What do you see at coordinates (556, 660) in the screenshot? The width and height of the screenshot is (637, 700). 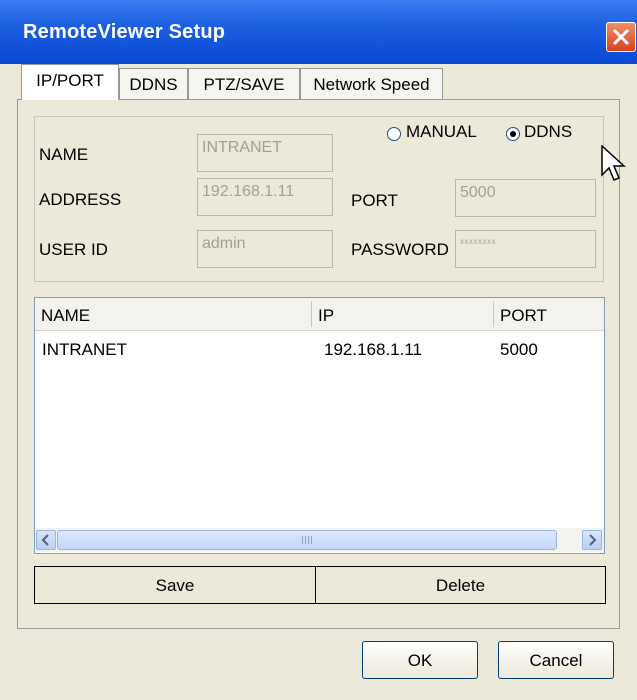 I see `cancel-button: Cancel` at bounding box center [556, 660].